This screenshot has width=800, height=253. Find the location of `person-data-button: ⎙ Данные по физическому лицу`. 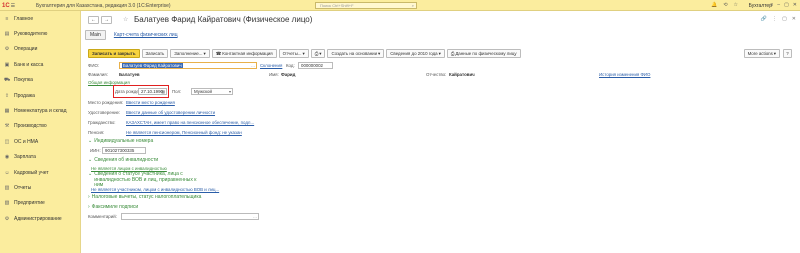

person-data-button: ⎙ Данные по физическому лицу is located at coordinates (483, 53).